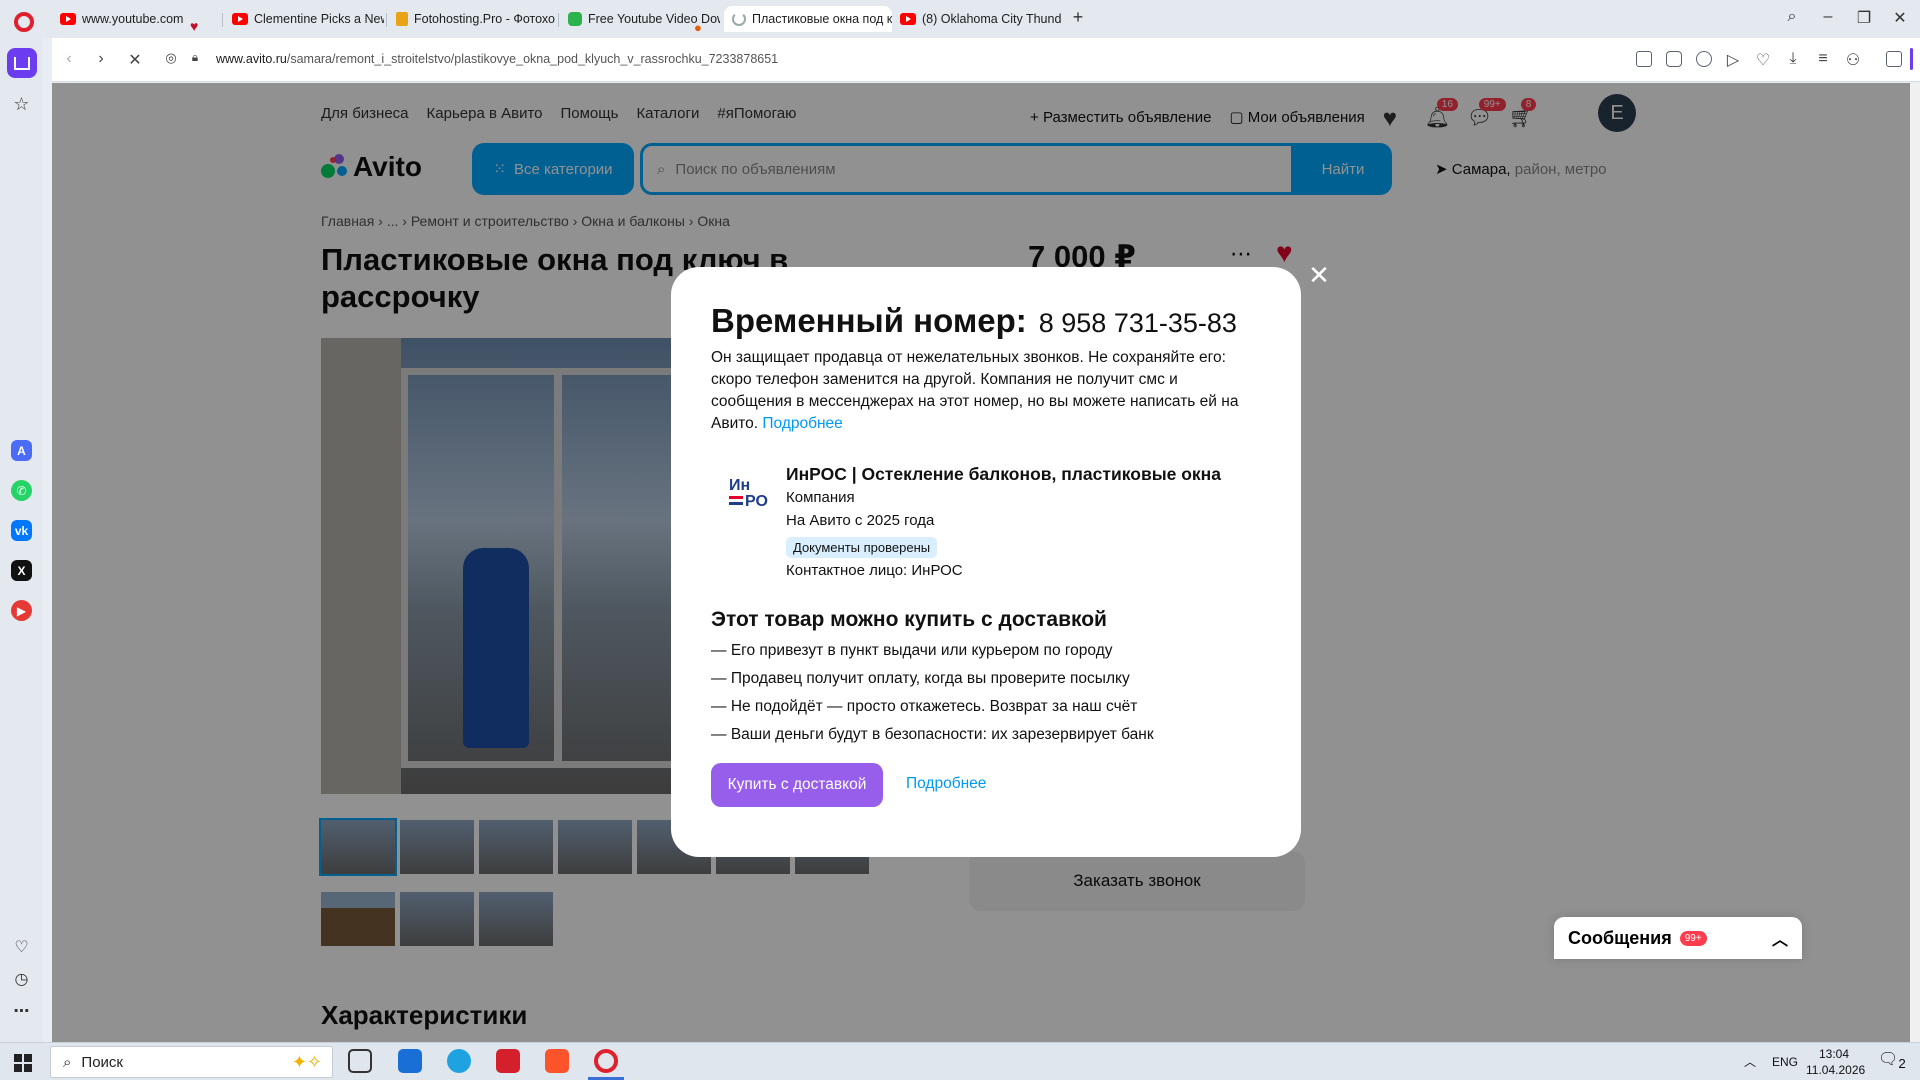 Image resolution: width=1920 pixels, height=1080 pixels. Describe the element at coordinates (1704, 59) in the screenshot. I see `shield-icon` at that location.